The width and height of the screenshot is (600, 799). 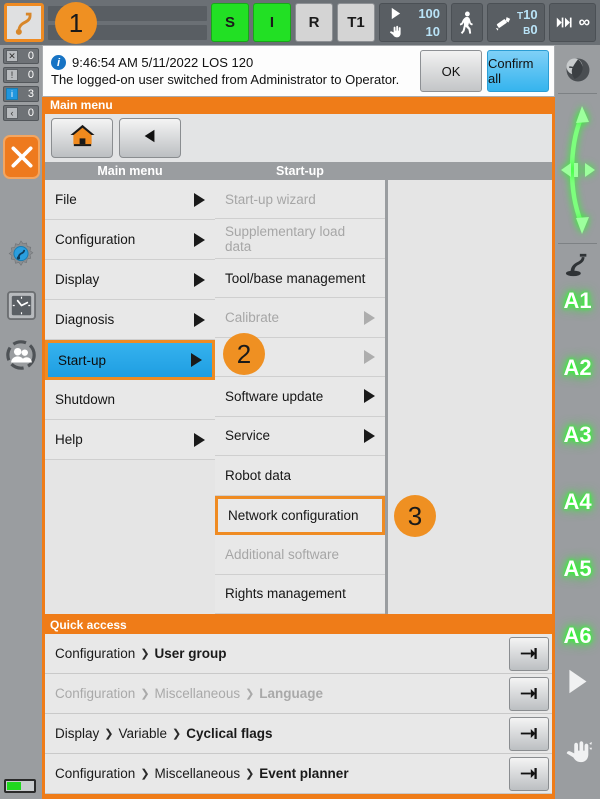 What do you see at coordinates (577, 636) in the screenshot?
I see `axis-button-a6: A6` at bounding box center [577, 636].